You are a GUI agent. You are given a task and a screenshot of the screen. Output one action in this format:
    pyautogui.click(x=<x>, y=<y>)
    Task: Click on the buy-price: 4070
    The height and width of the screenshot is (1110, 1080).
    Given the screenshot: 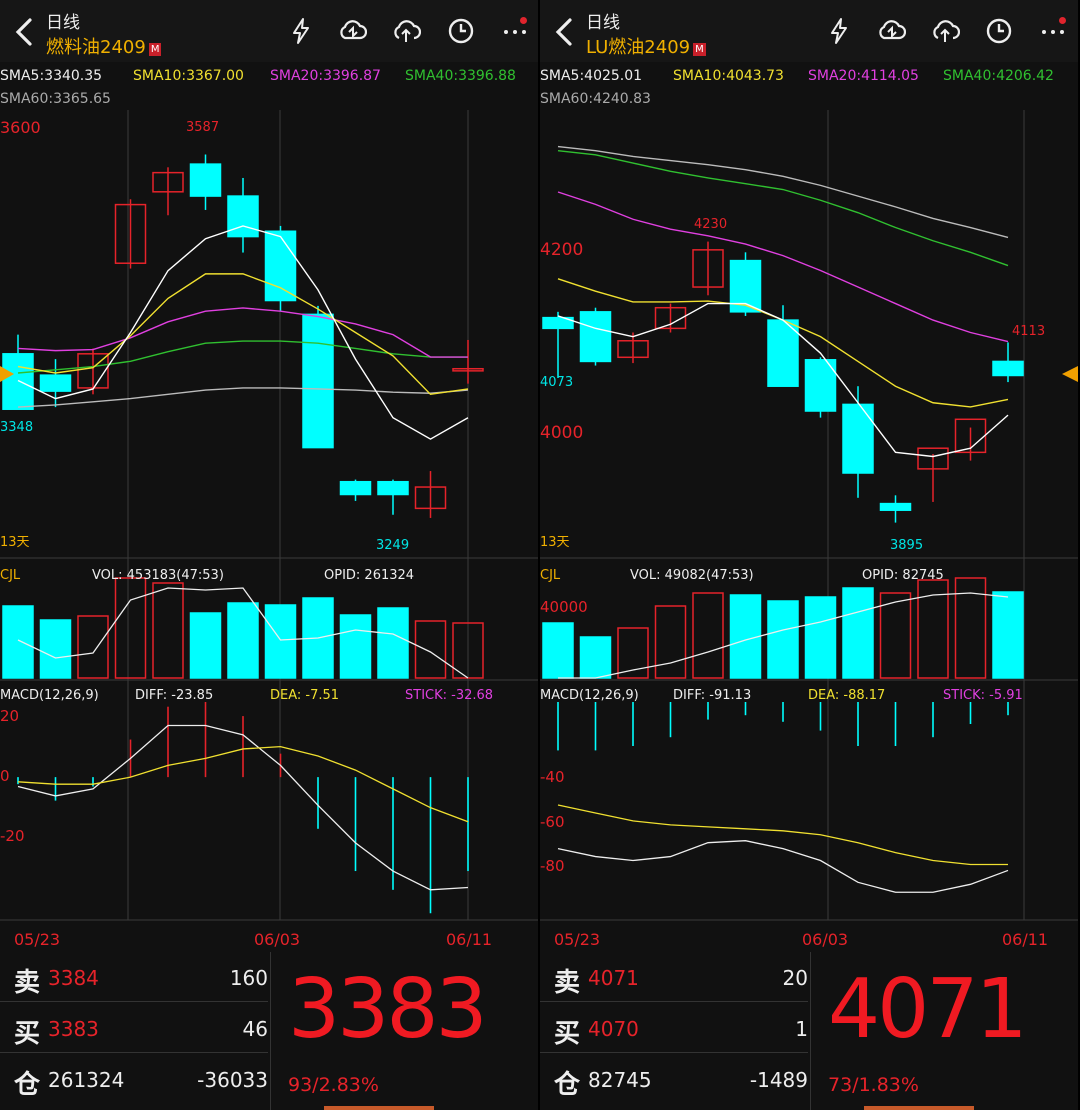 What is the action you would take?
    pyautogui.click(x=613, y=1029)
    